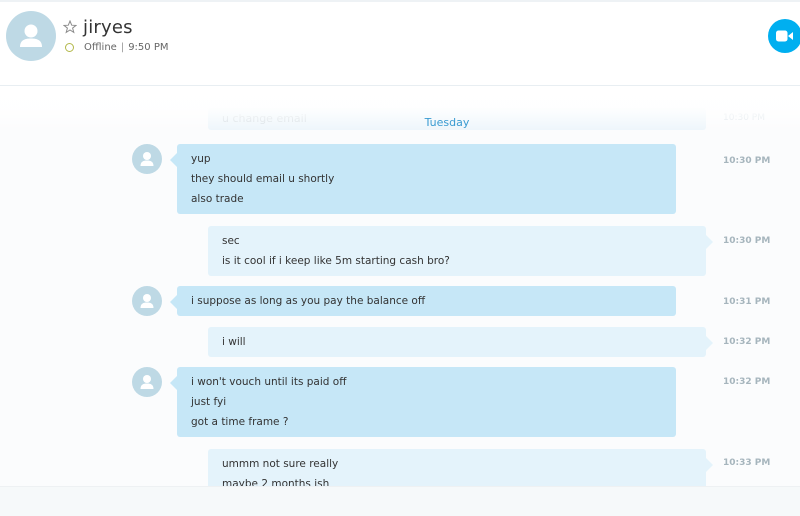 The height and width of the screenshot is (516, 800). I want to click on message-text: just fyi, so click(209, 402).